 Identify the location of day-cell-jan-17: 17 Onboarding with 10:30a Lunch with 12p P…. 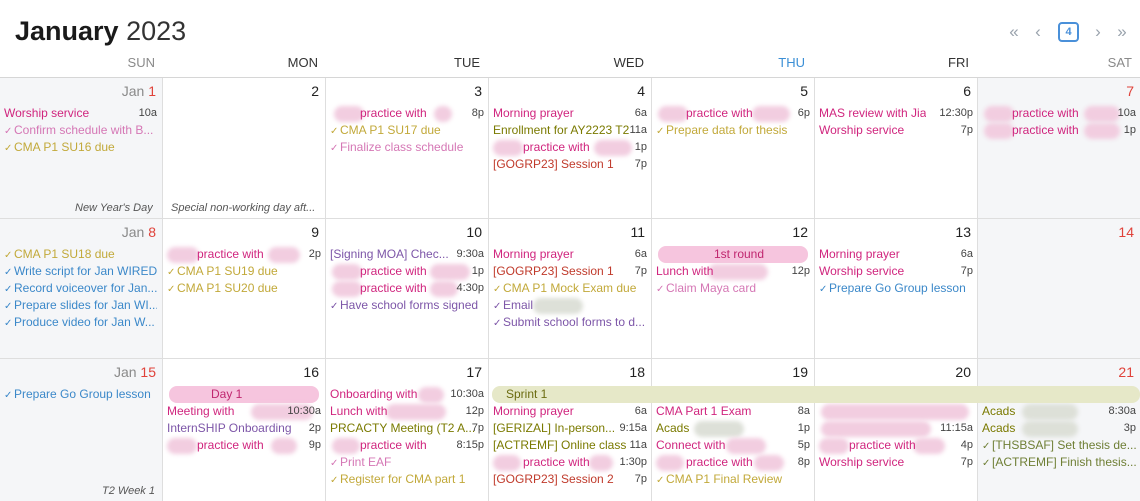
(407, 430).